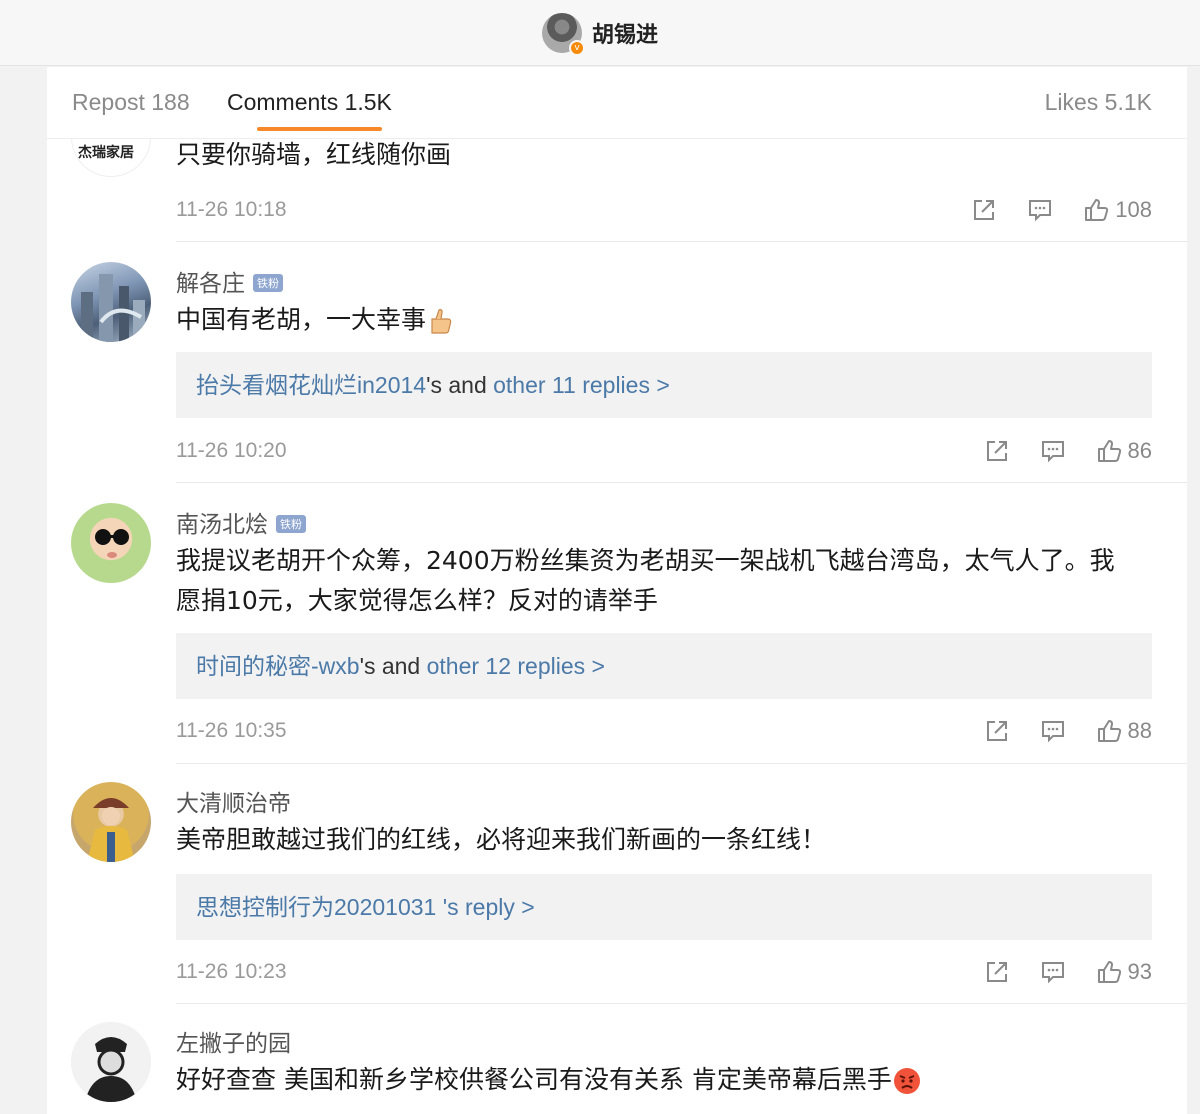 The width and height of the screenshot is (1200, 1114). I want to click on like-count: 108, so click(1133, 209).